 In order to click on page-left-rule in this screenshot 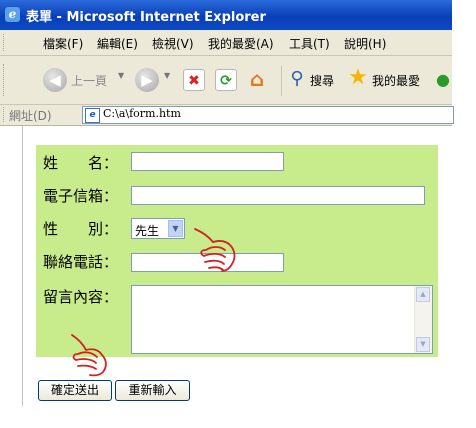, I will do `click(22, 266)`.